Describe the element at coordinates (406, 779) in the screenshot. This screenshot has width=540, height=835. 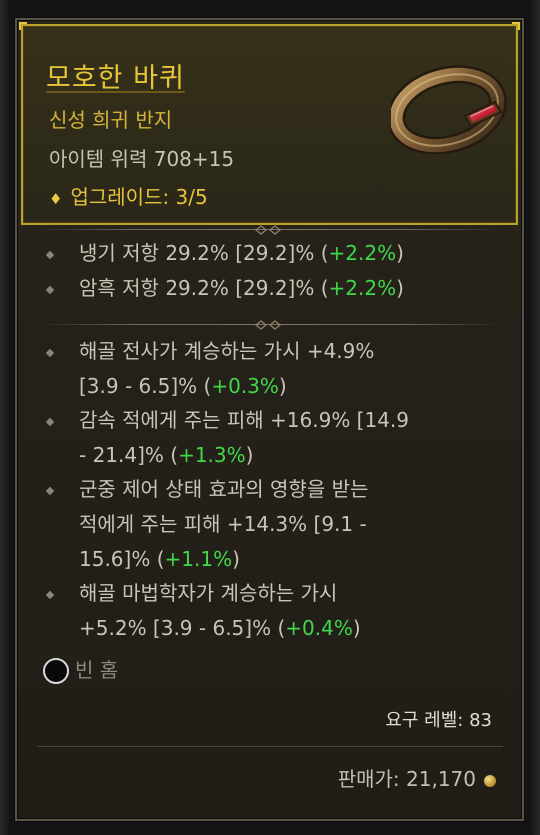
I see `sell-value-label: 판매가: 21,170` at that location.